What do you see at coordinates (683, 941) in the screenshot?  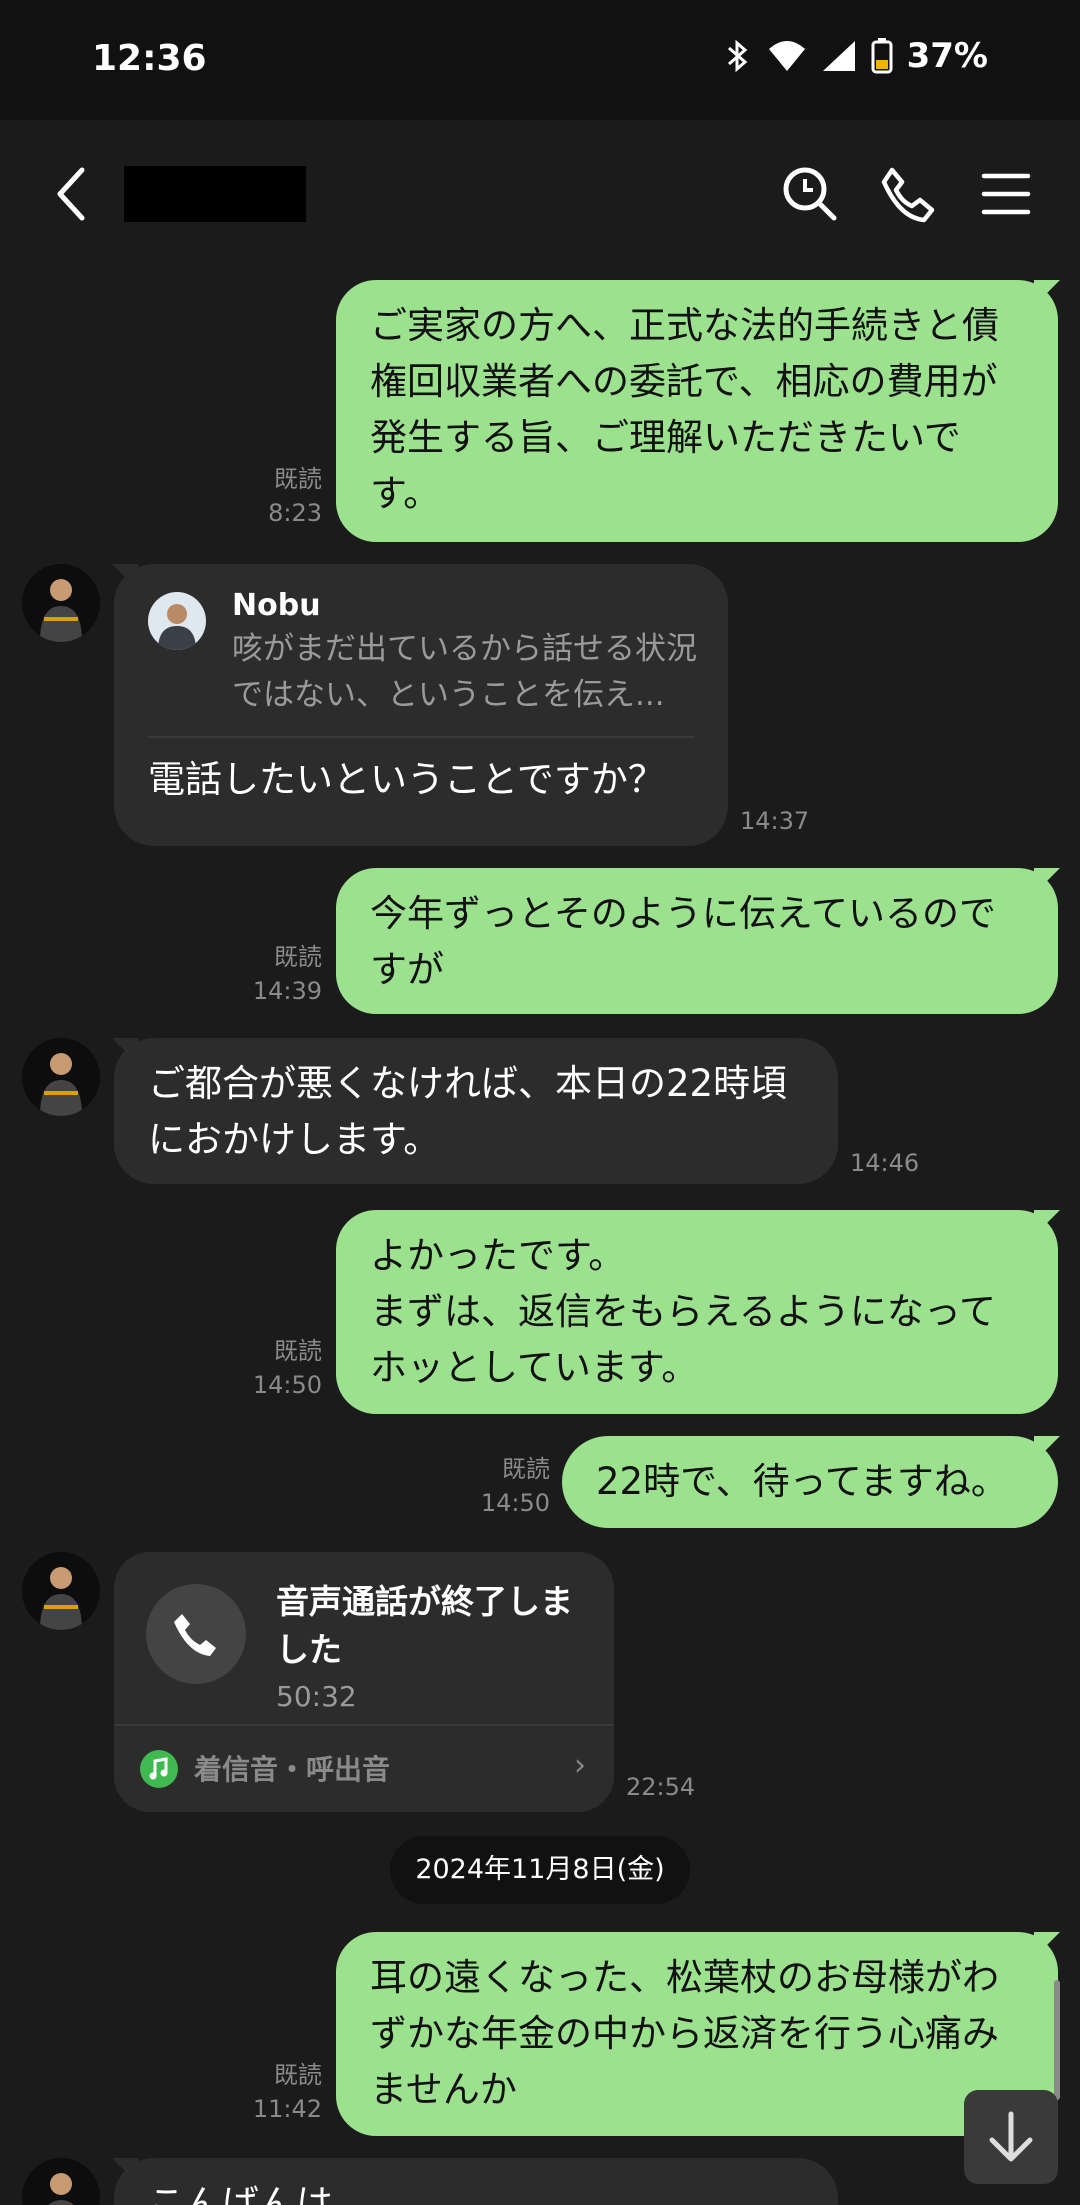 I see `message-text: 今年ずっとそのように伝えているのですが` at bounding box center [683, 941].